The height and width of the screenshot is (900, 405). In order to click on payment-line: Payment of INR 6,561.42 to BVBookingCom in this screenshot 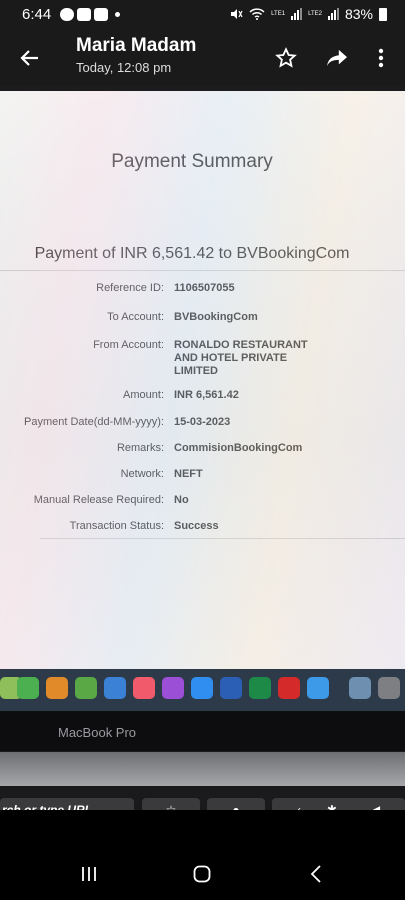, I will do `click(192, 253)`.